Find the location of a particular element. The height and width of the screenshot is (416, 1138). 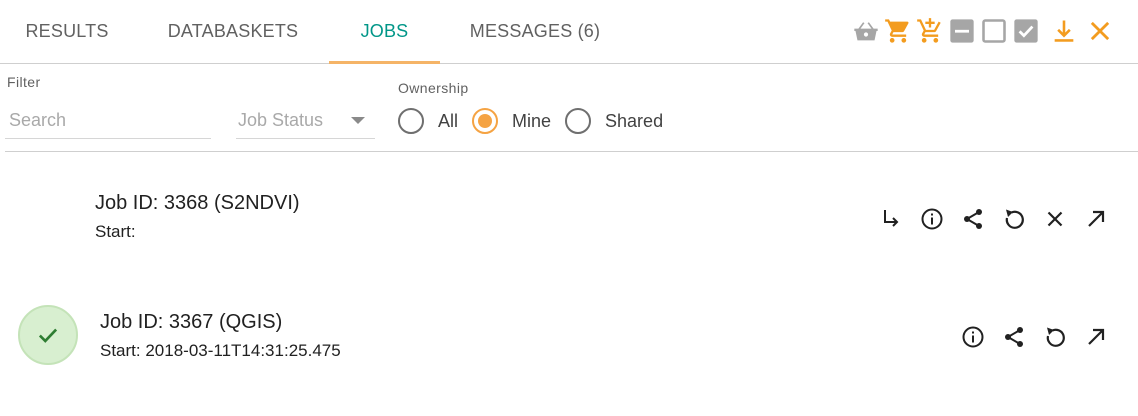

tab-results: RESULTS is located at coordinates (67, 31).